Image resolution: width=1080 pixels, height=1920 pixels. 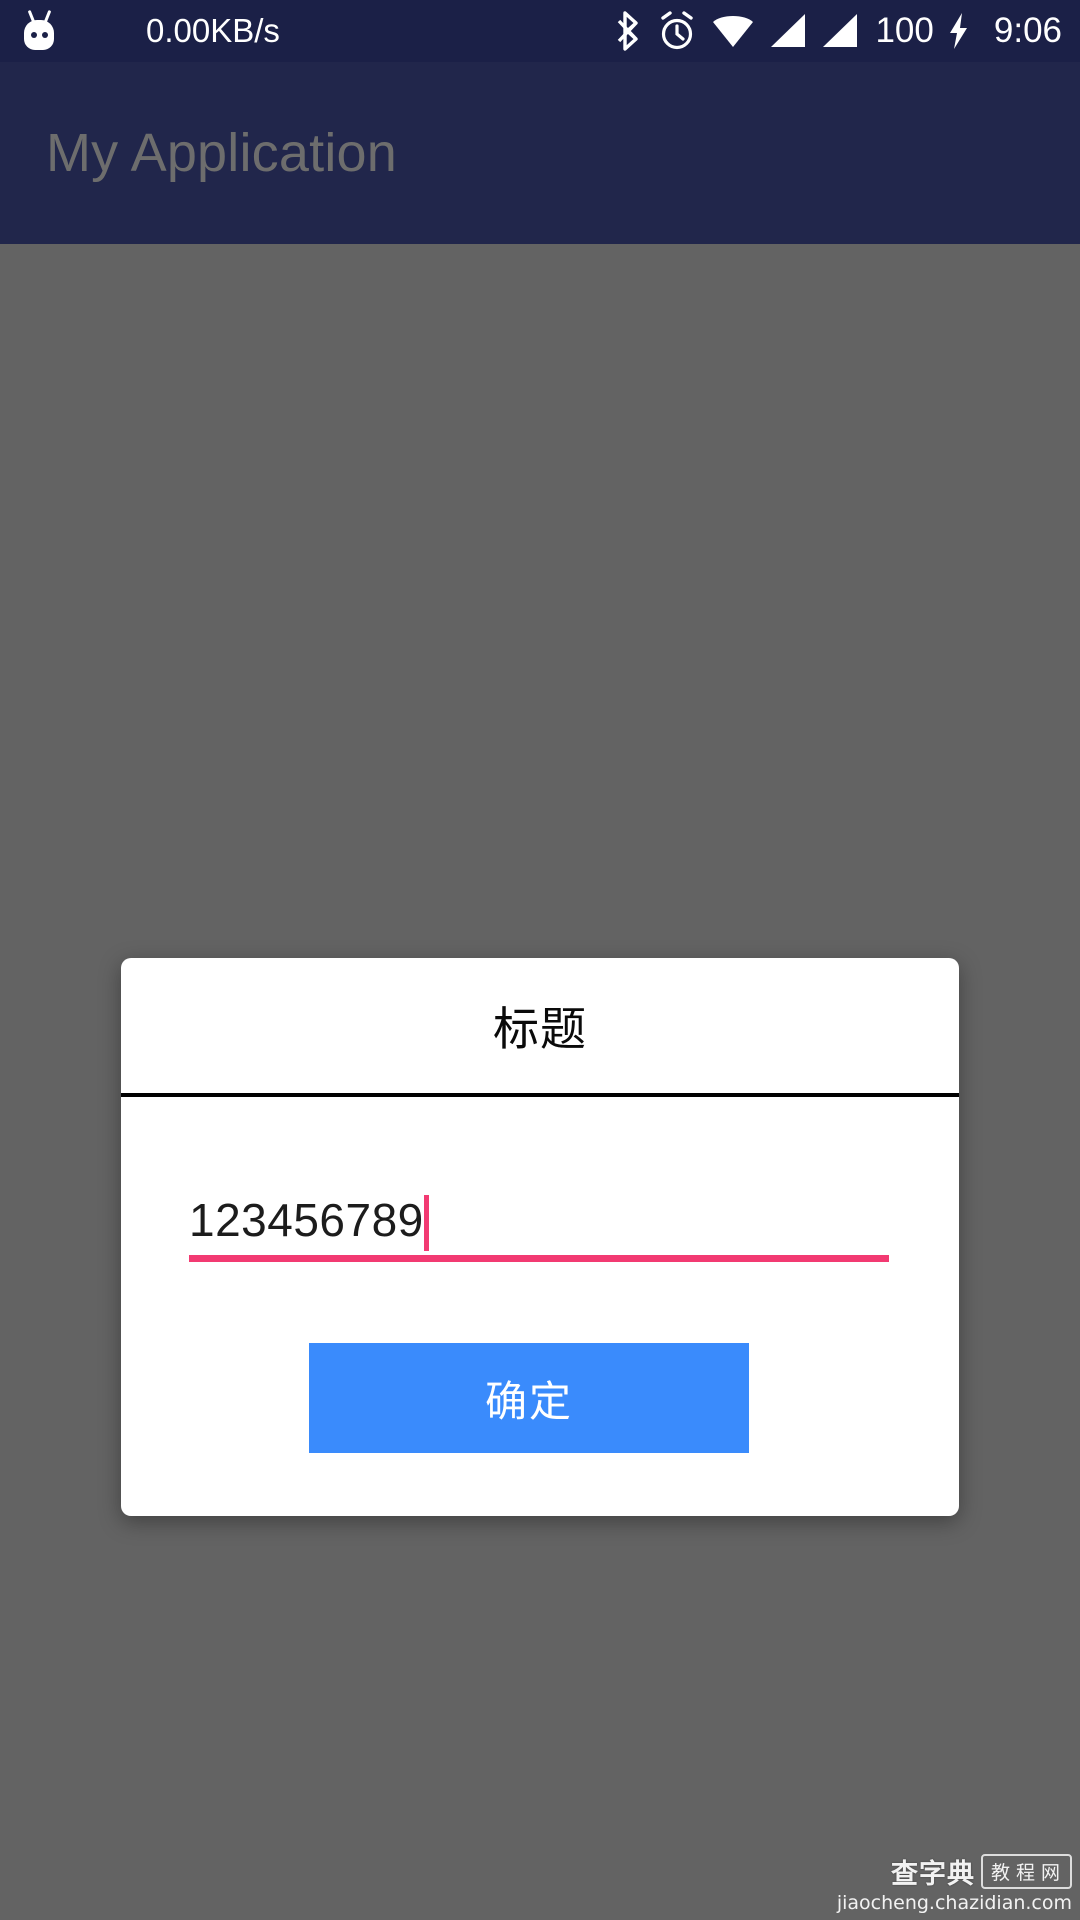 What do you see at coordinates (213, 30) in the screenshot?
I see `network-speed-label: 0.00KB/s` at bounding box center [213, 30].